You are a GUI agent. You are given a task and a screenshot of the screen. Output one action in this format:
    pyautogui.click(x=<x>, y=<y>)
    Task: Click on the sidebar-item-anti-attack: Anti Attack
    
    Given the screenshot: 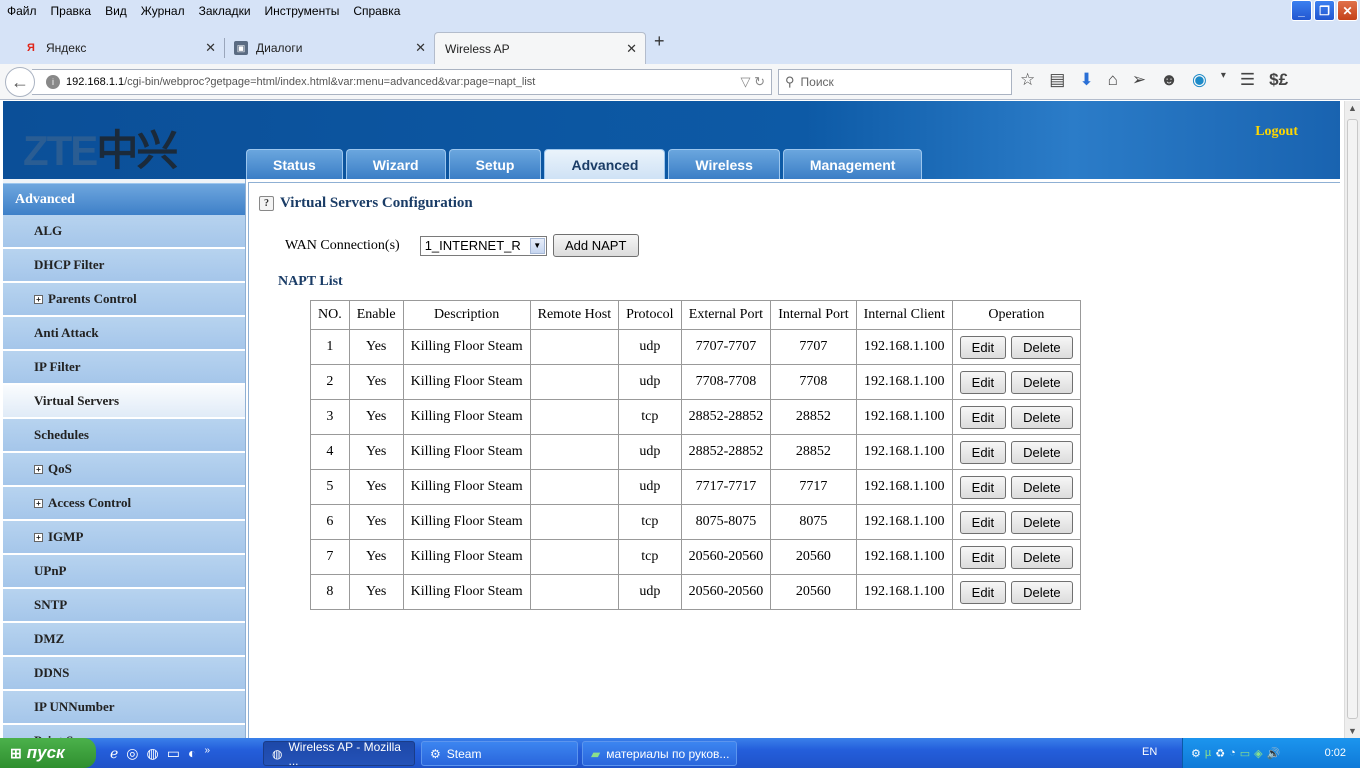 What is the action you would take?
    pyautogui.click(x=124, y=334)
    